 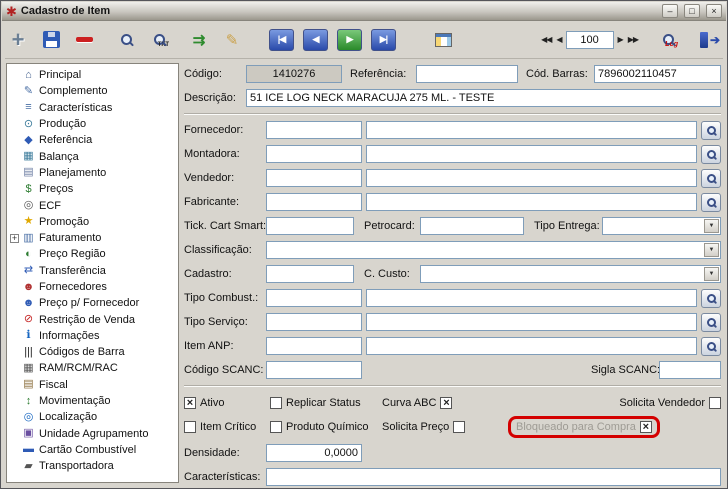 What do you see at coordinates (711, 346) in the screenshot?
I see `item-anp-lookup-button` at bounding box center [711, 346].